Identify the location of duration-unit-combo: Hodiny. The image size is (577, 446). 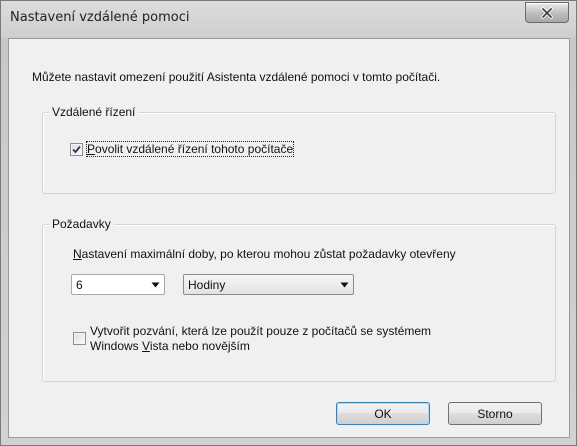
(268, 284).